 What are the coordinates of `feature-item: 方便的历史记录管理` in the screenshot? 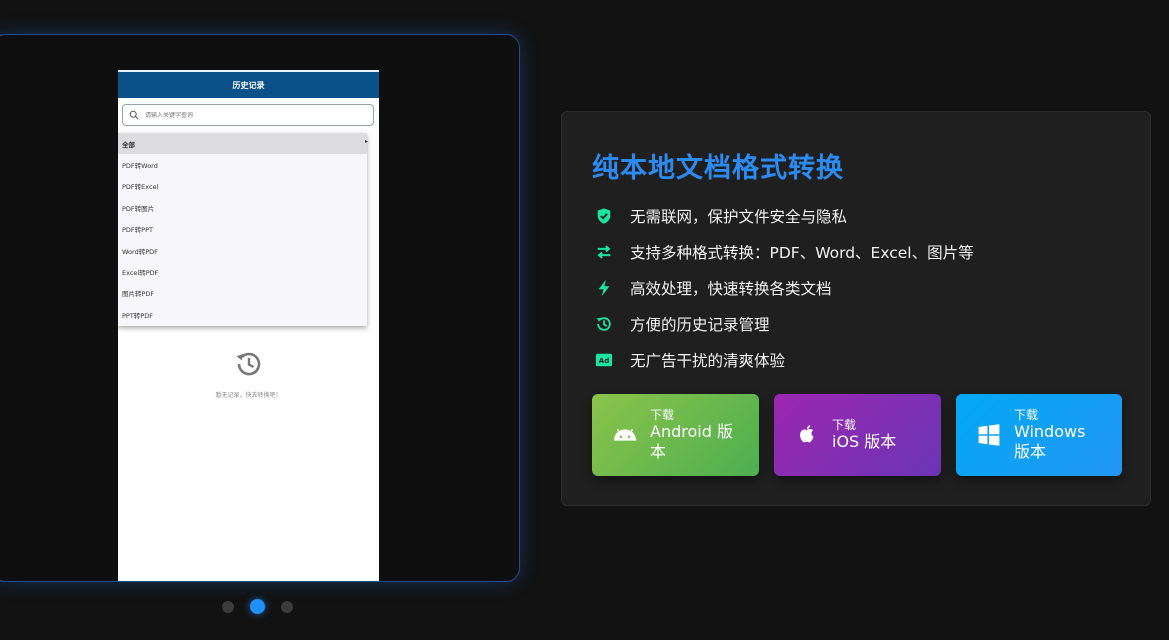 It's located at (784, 324).